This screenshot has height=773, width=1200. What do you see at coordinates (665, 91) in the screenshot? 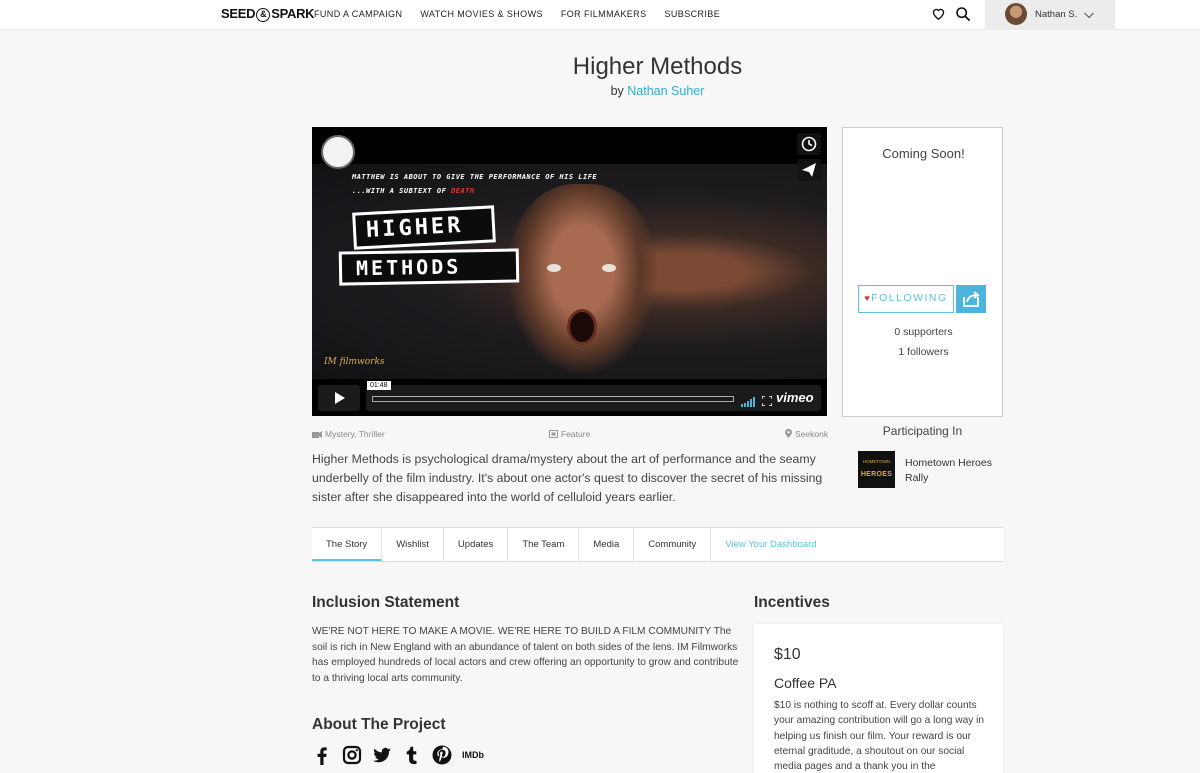
I see `author-link: Nathan Suher` at bounding box center [665, 91].